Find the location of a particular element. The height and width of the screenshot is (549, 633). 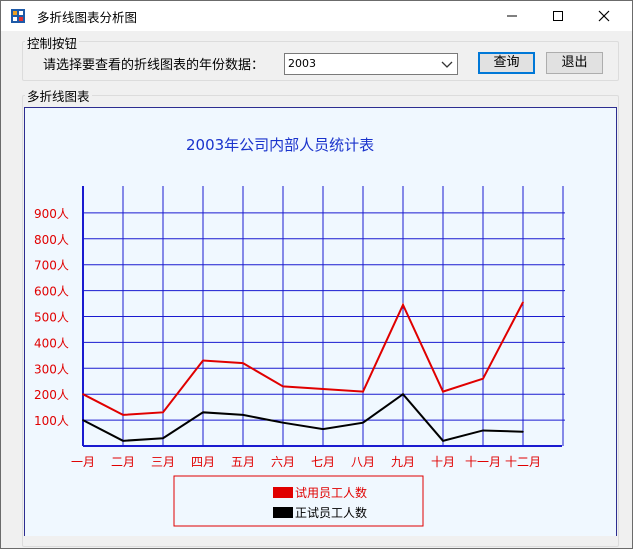

x-tick-label: 四月 is located at coordinates (203, 462).